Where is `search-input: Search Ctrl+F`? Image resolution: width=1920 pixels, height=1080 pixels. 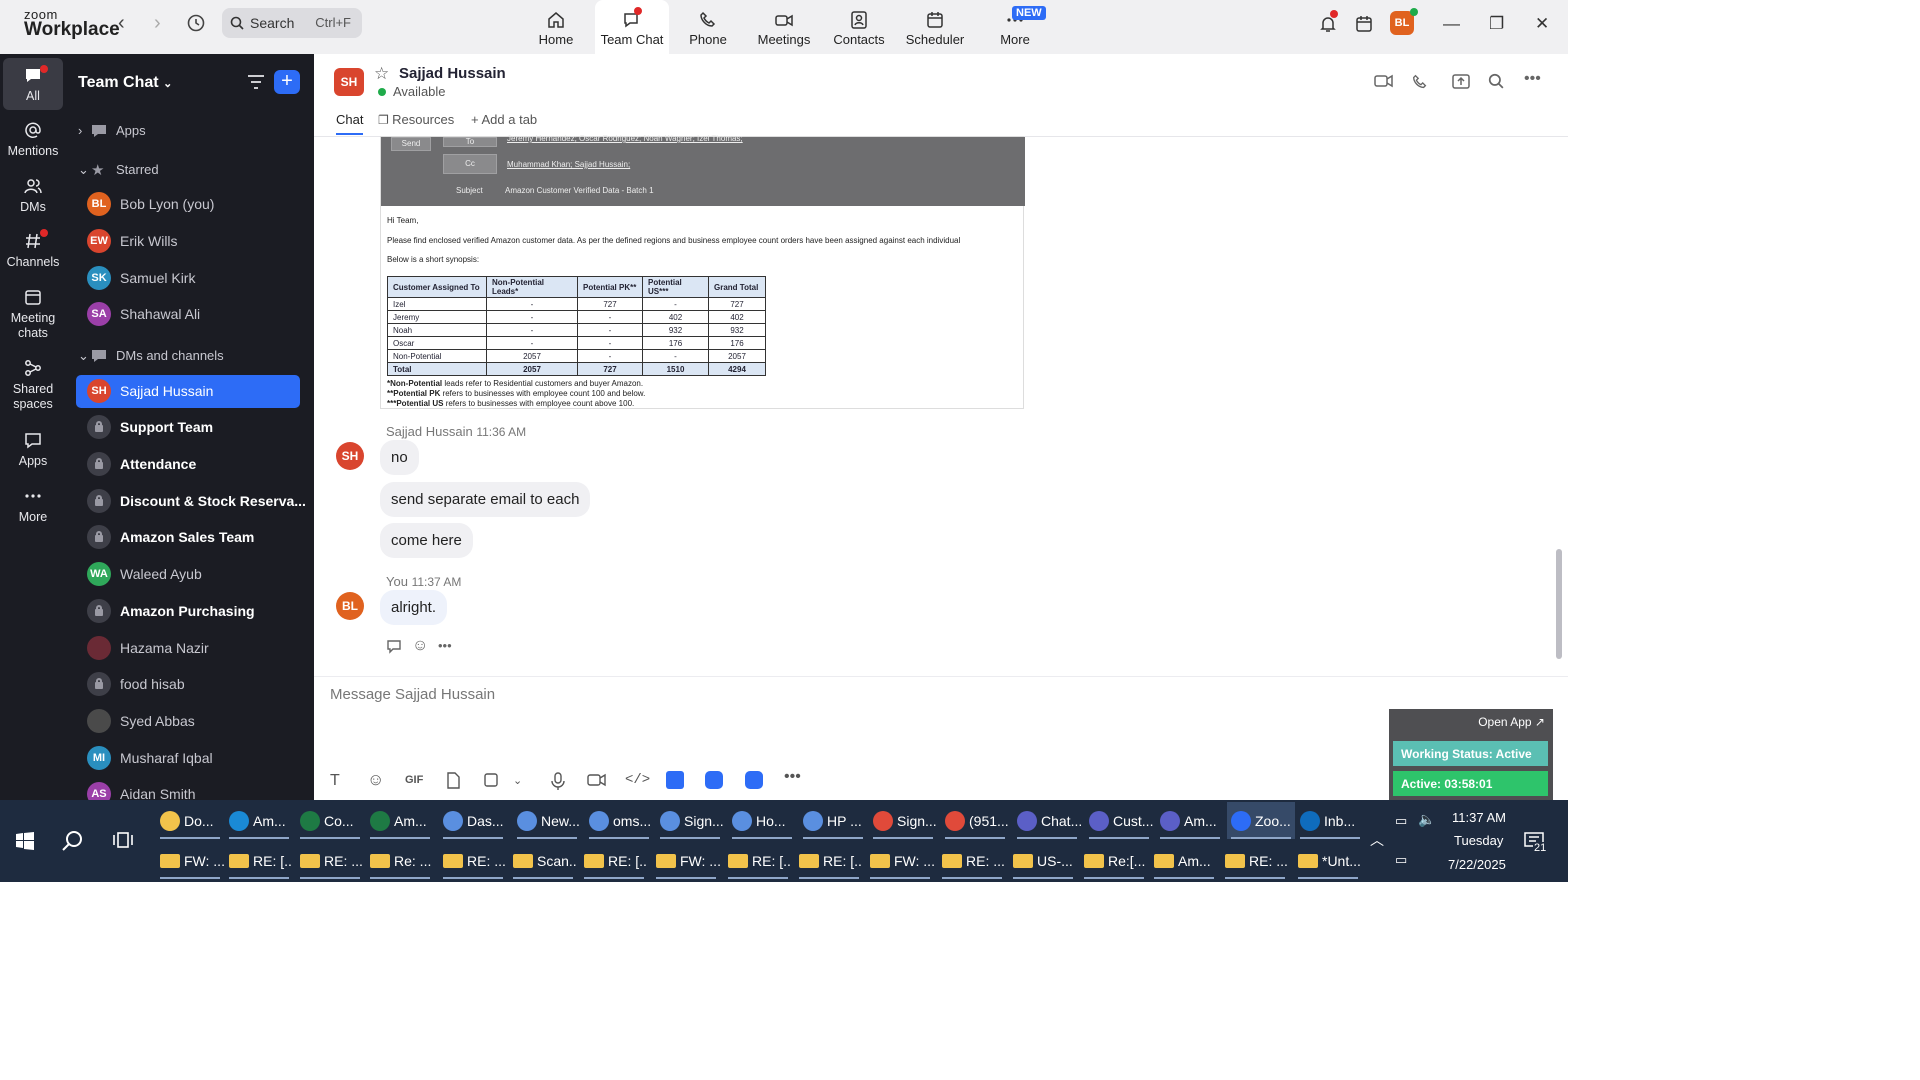 search-input: Search Ctrl+F is located at coordinates (292, 23).